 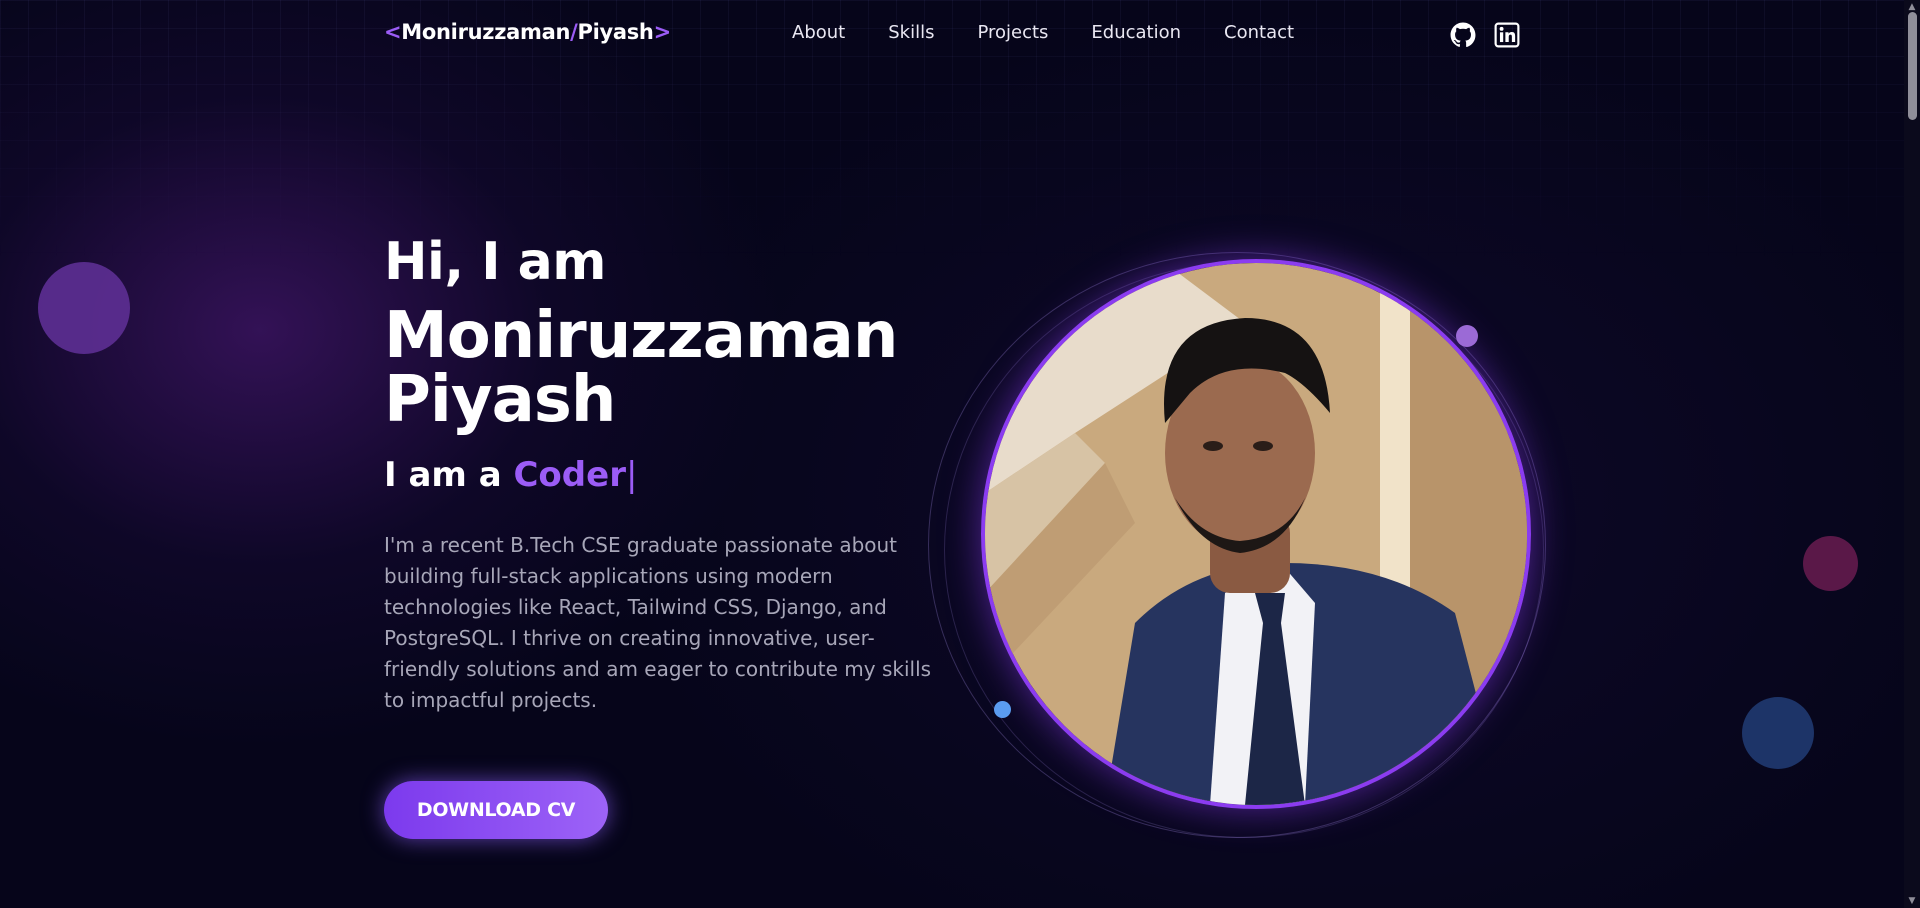 I want to click on nav-menu: About Skills Projects Education Contact, so click(x=1064, y=32).